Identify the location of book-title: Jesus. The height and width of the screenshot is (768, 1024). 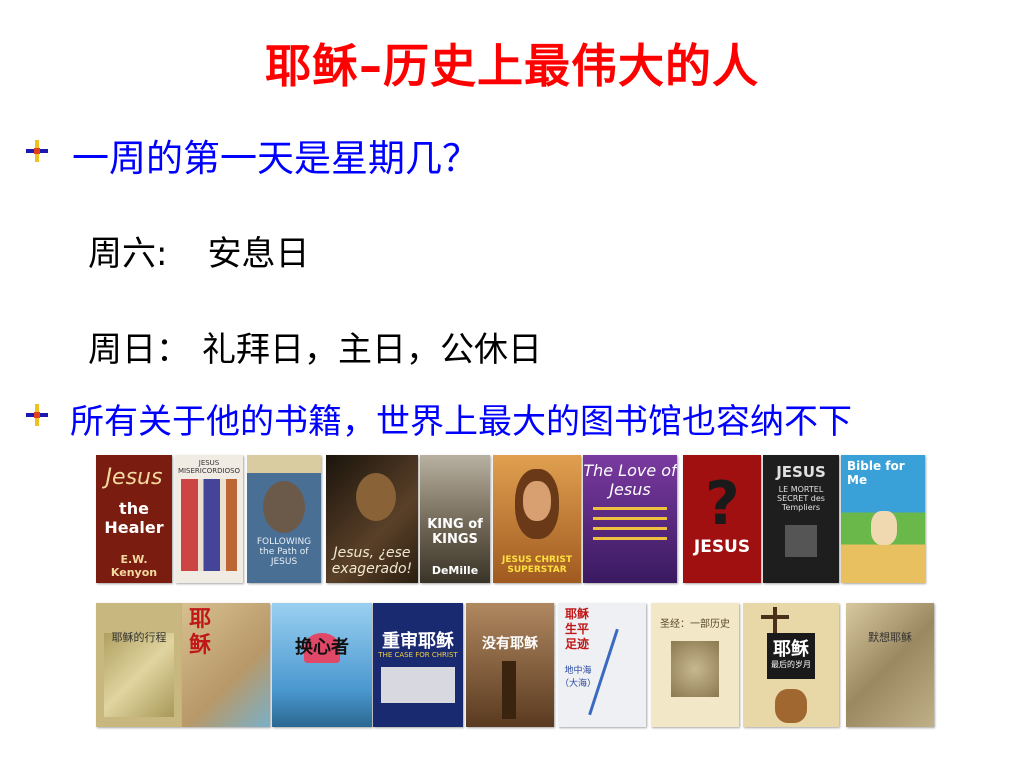
(134, 477).